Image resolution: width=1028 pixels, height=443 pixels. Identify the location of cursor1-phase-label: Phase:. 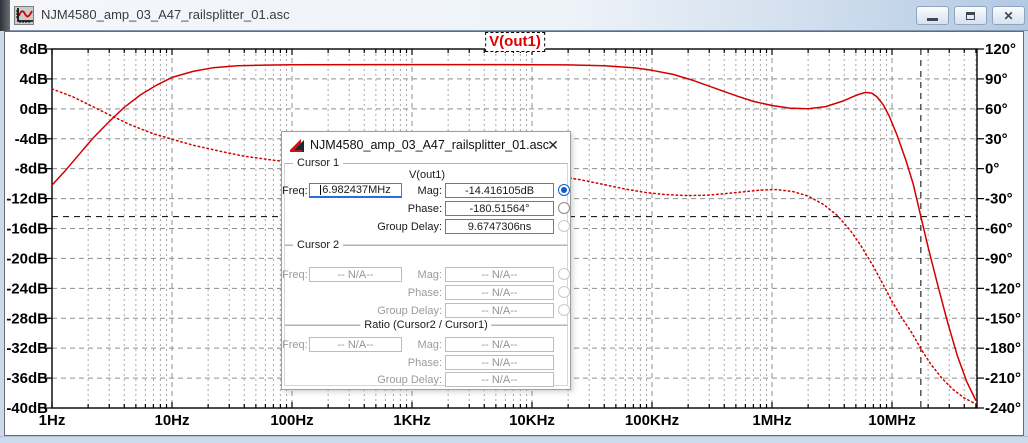
(424, 209).